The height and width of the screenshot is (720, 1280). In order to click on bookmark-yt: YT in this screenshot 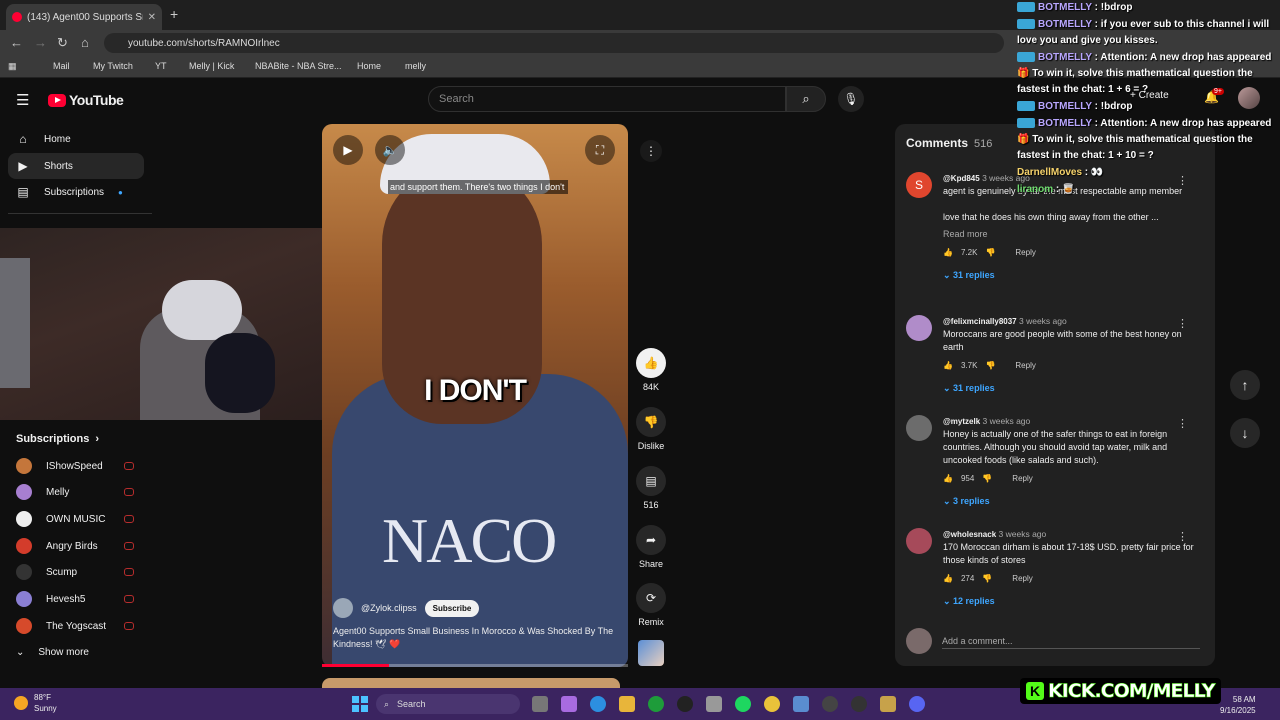, I will do `click(154, 66)`.